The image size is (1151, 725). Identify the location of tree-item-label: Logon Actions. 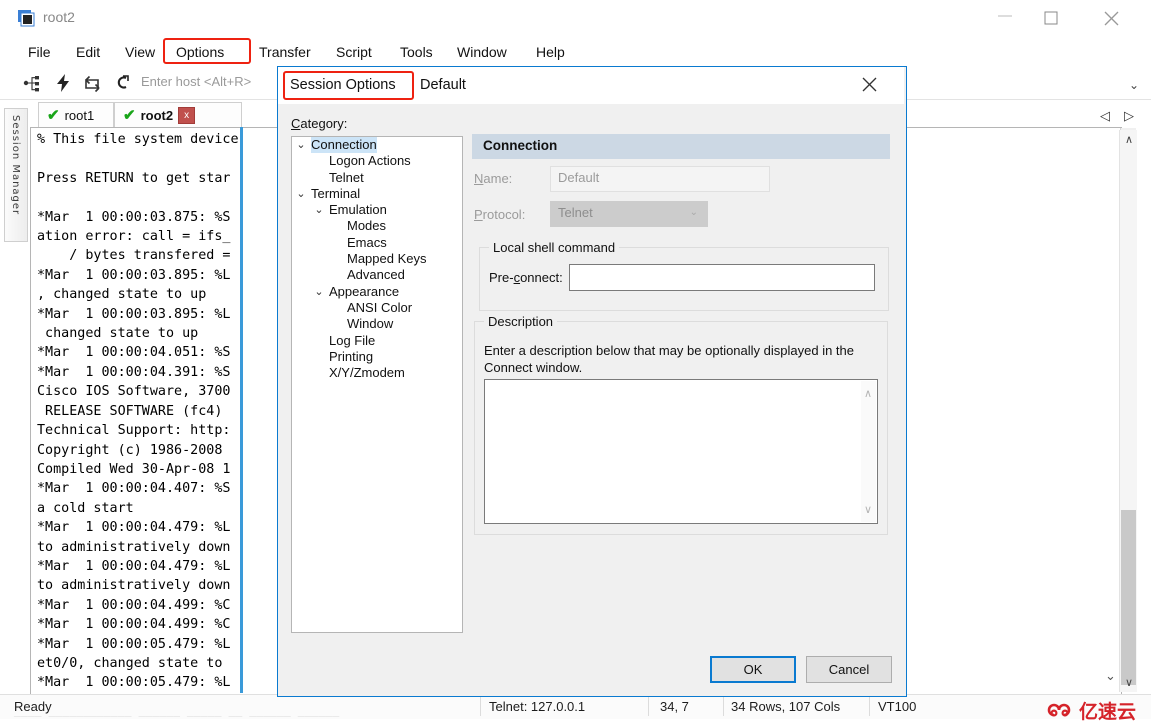
(370, 161).